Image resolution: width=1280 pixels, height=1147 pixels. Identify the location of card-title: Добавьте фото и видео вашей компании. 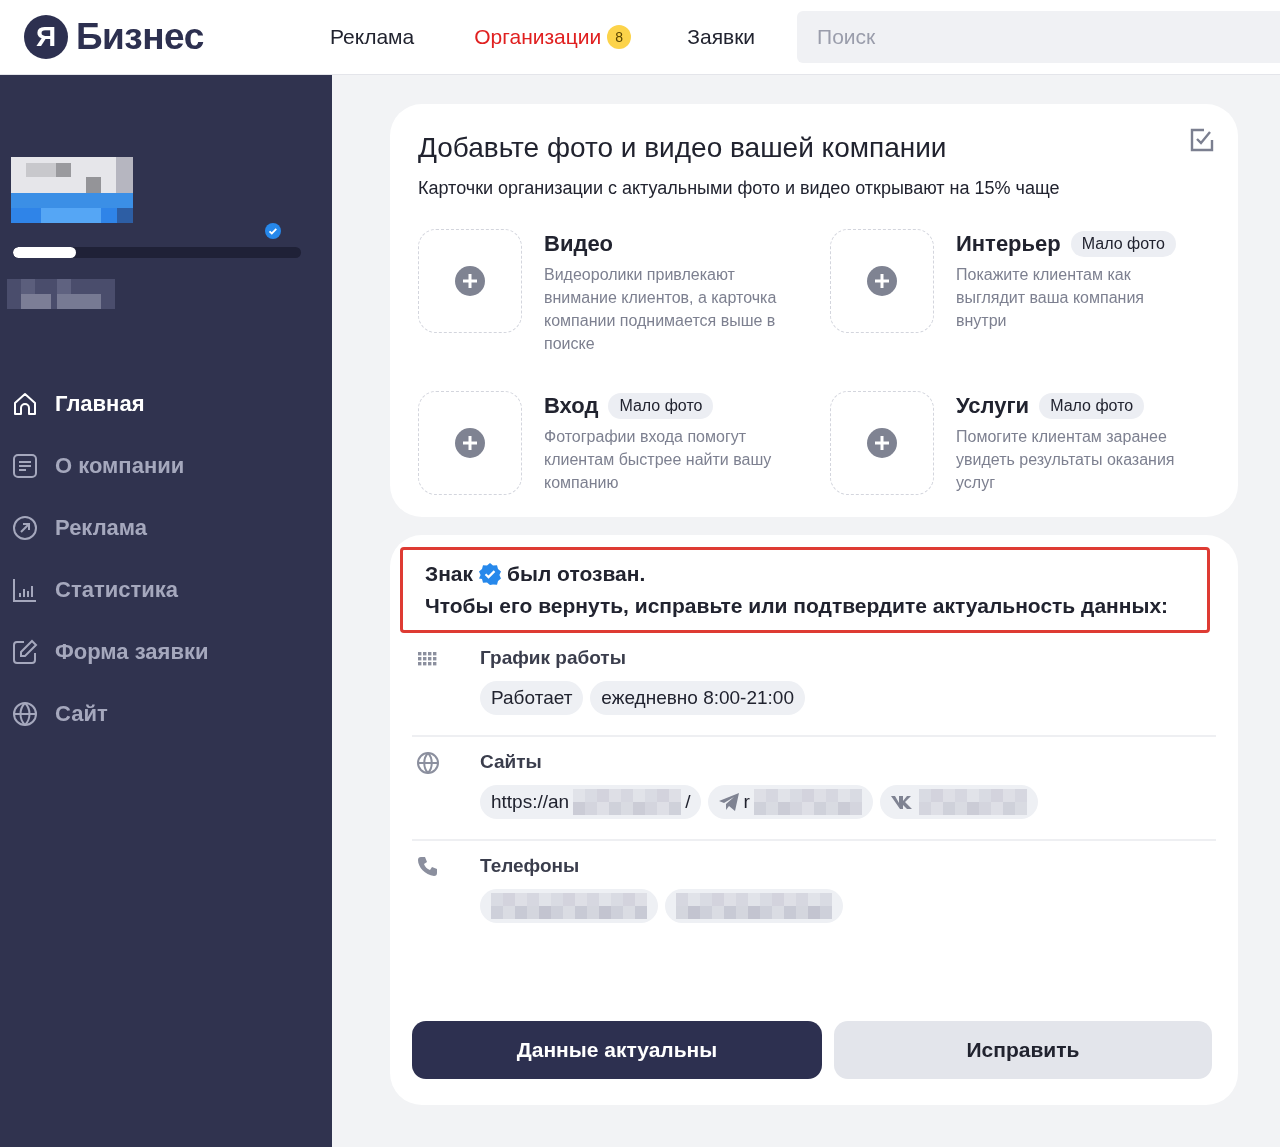
(683, 148).